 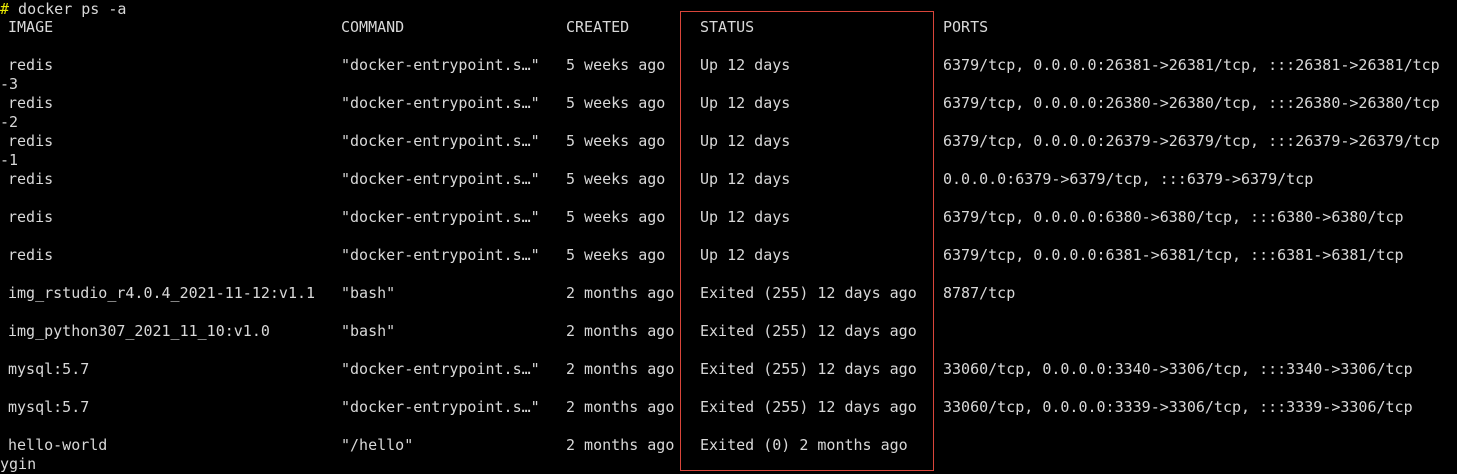 I want to click on cell-ports: 8787/tcp, so click(x=979, y=293).